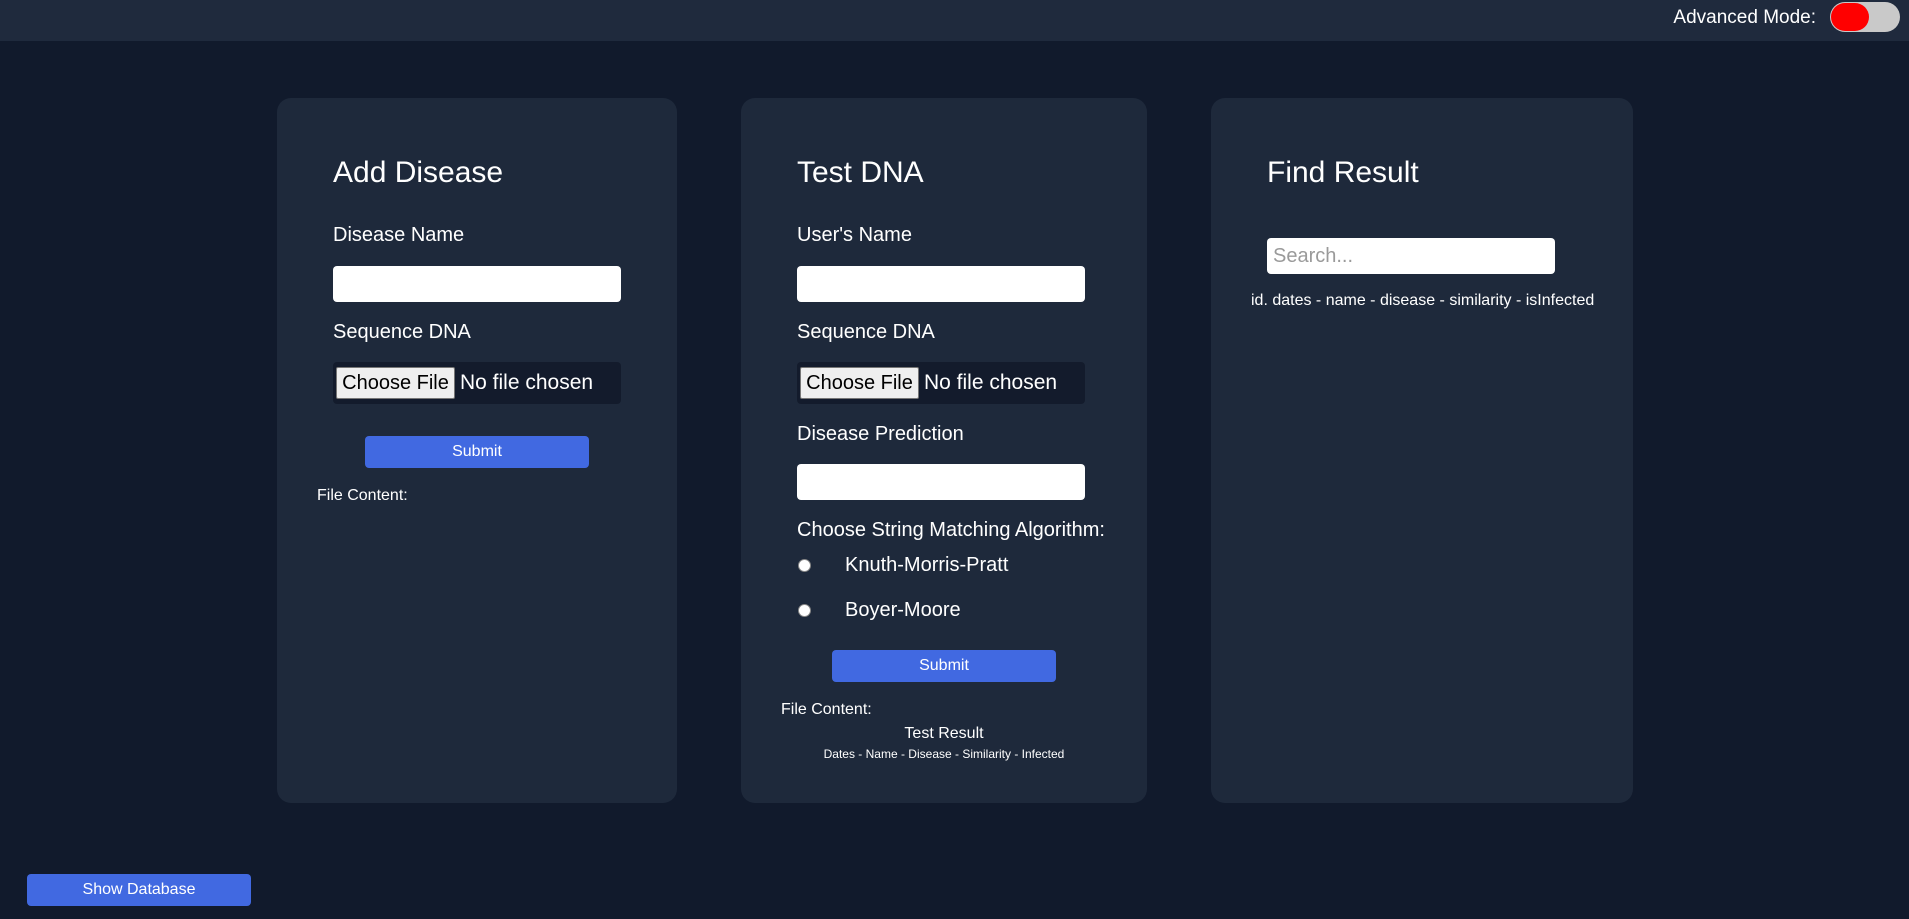 The height and width of the screenshot is (919, 1909). I want to click on algorithm-label: Choose String Matching Algorithm:, so click(951, 530).